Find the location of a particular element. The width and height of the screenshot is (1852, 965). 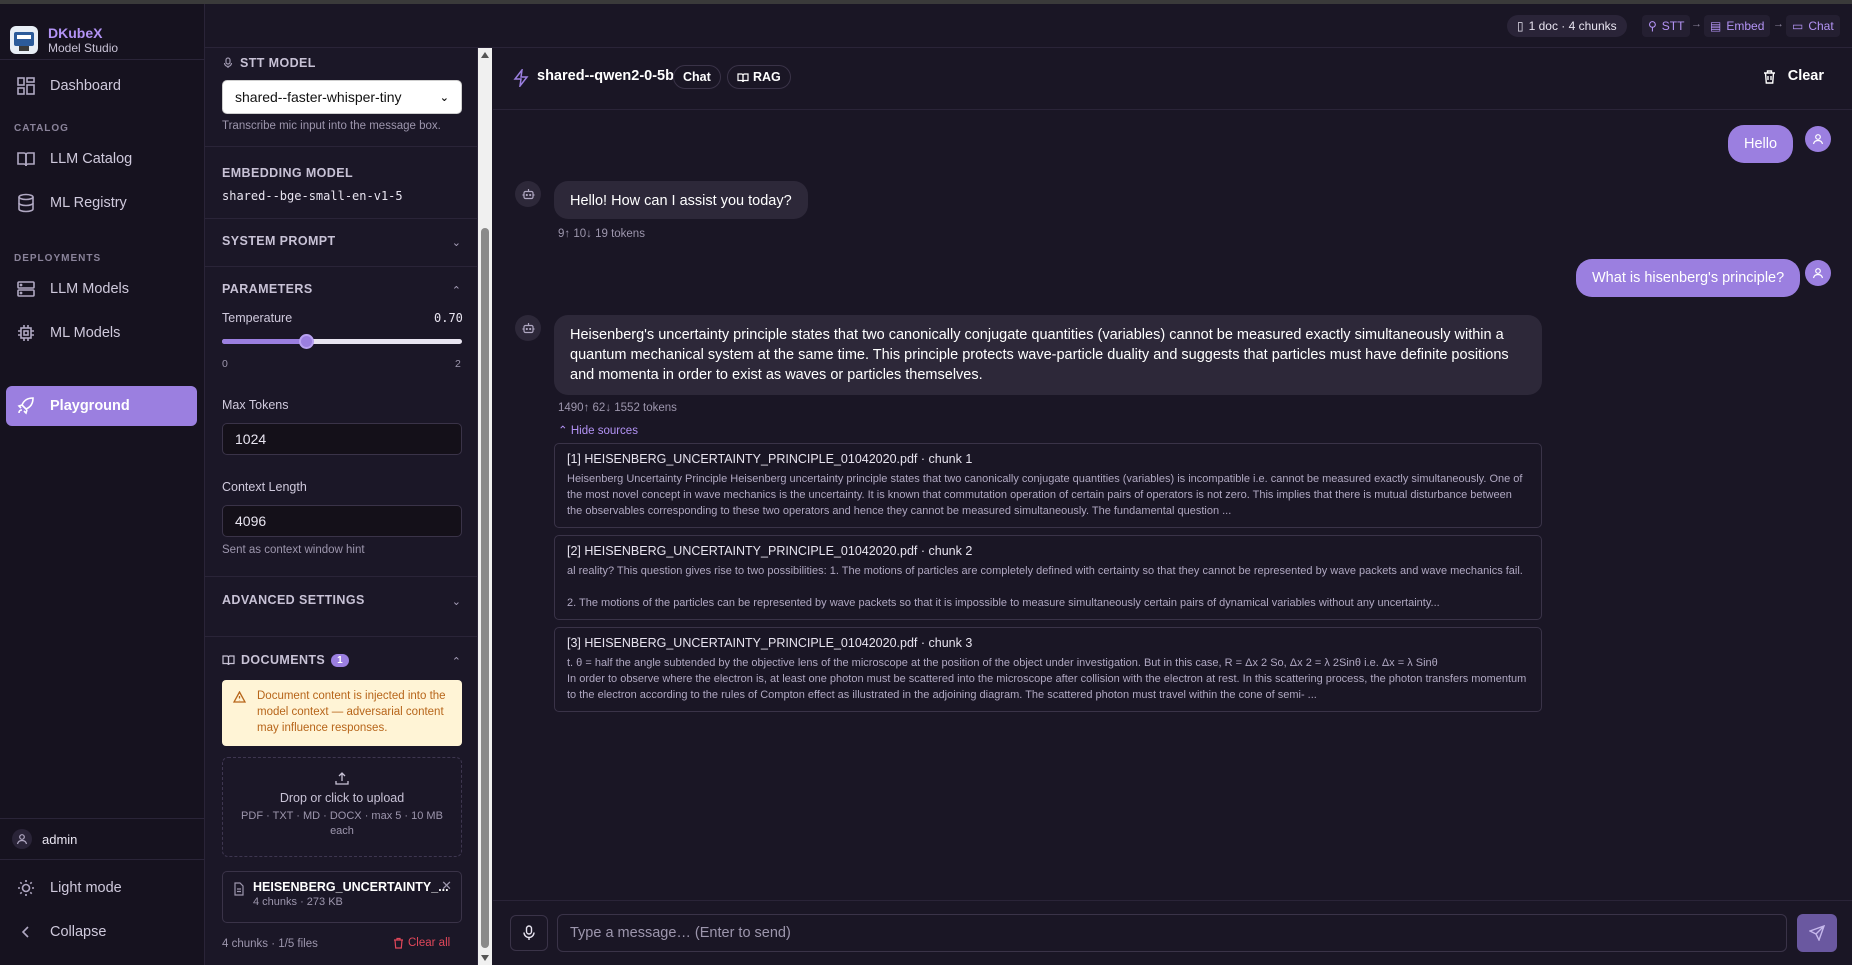

tag-chat: Chat is located at coordinates (697, 77).